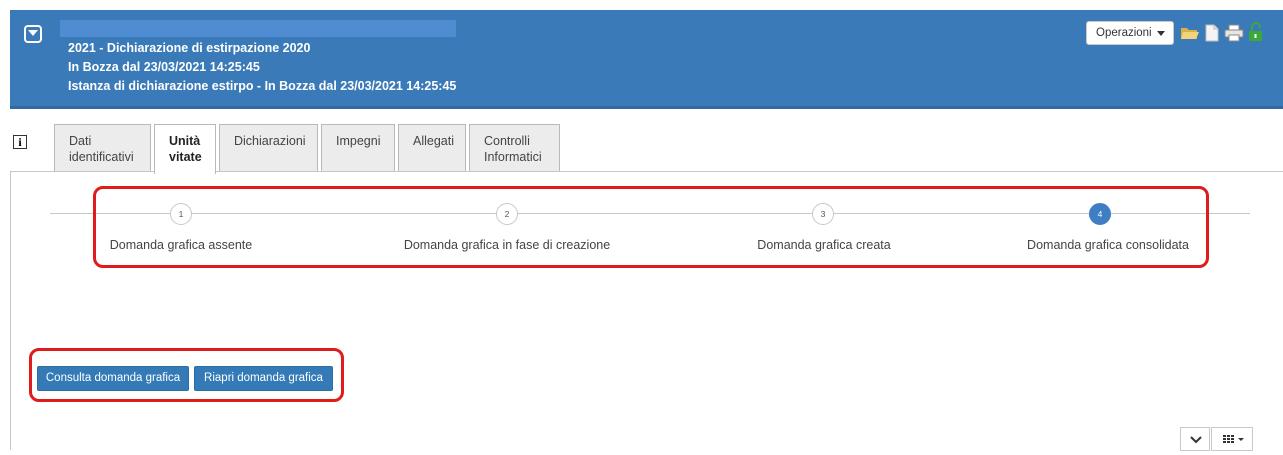 This screenshot has width=1283, height=455. I want to click on chevron-down-icon, so click(1196, 440).